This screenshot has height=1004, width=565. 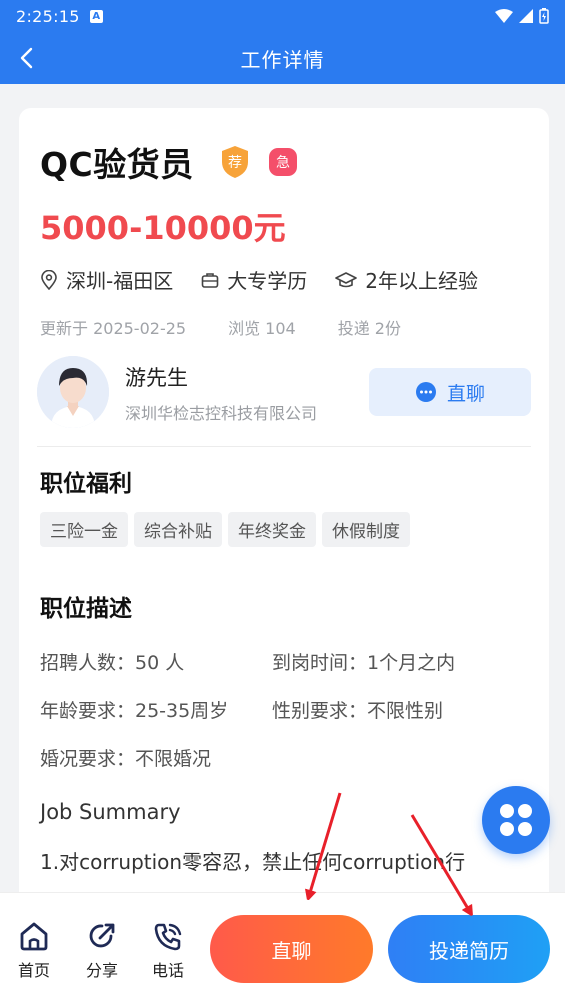 What do you see at coordinates (168, 937) in the screenshot?
I see `phone-icon` at bounding box center [168, 937].